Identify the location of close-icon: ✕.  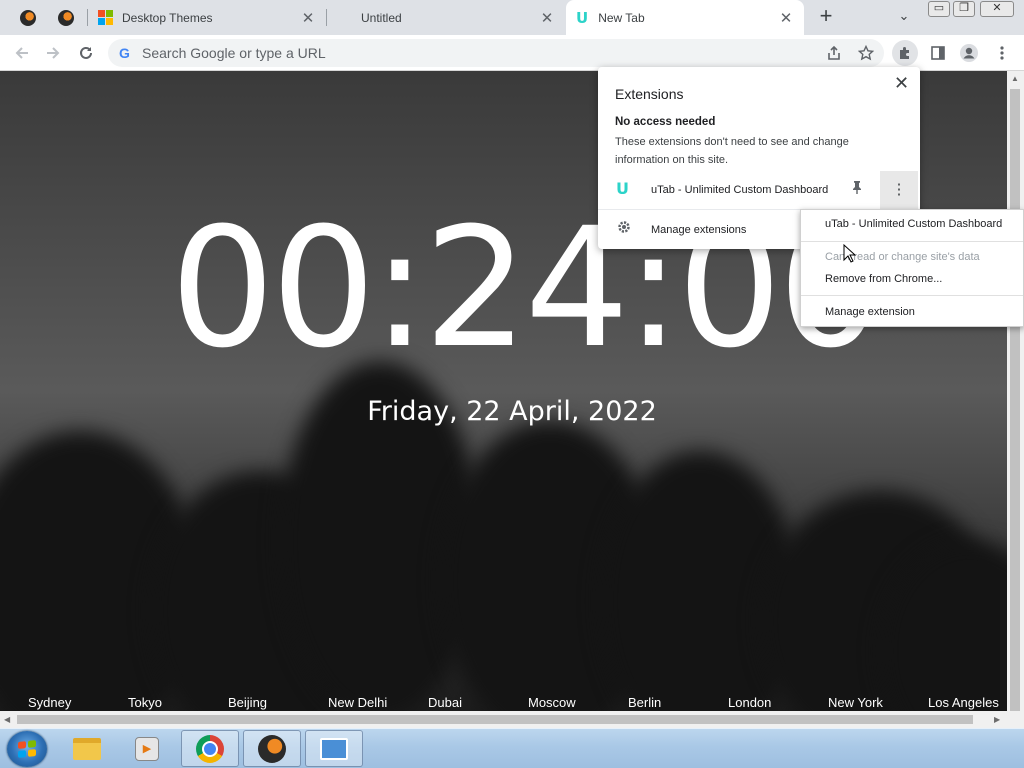
(901, 83).